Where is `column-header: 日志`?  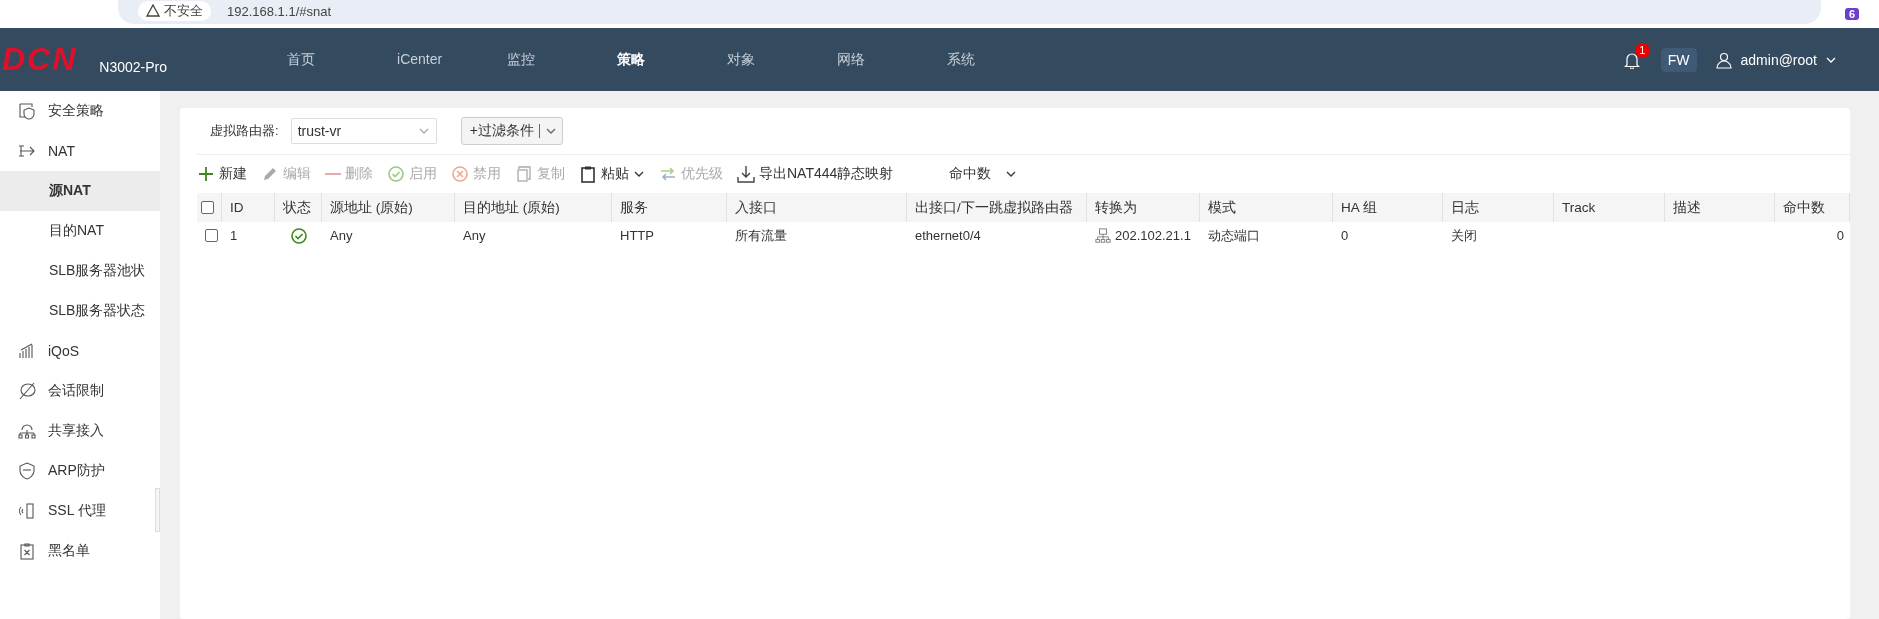 column-header: 日志 is located at coordinates (1498, 207).